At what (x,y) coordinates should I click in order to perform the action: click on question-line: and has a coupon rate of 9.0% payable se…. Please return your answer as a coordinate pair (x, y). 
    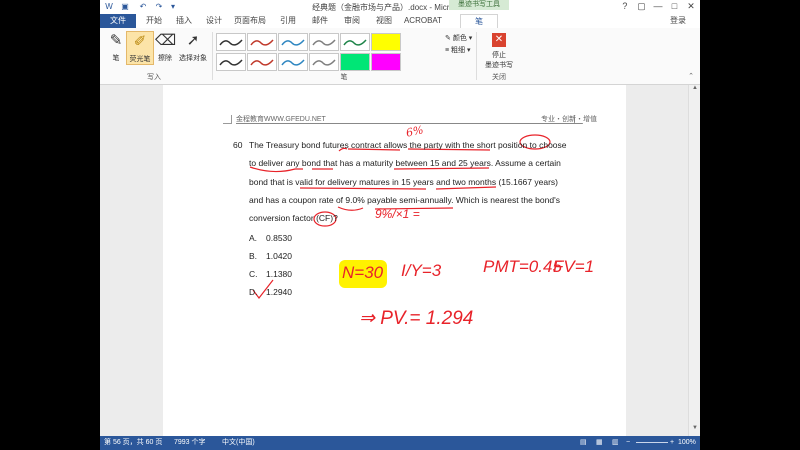
    Looking at the image, I should click on (404, 200).